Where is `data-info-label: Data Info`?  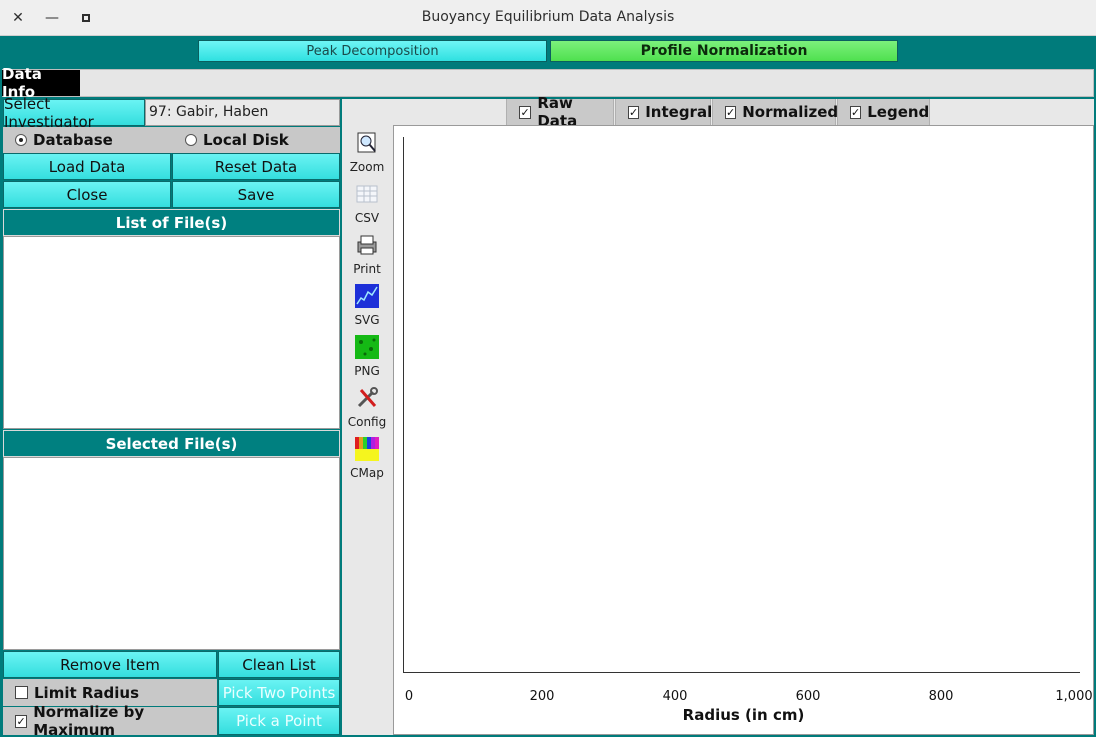 data-info-label: Data Info is located at coordinates (41, 83).